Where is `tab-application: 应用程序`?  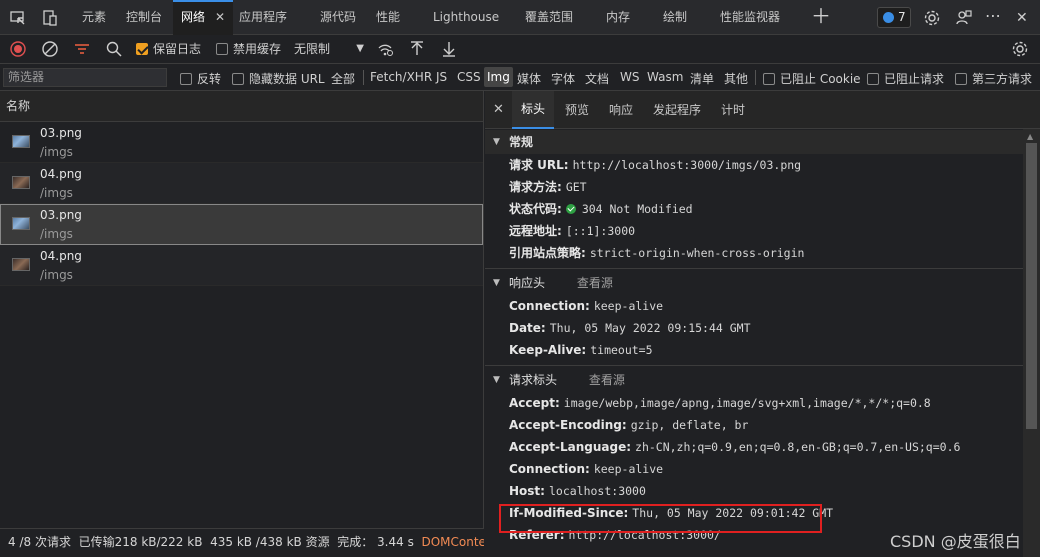
tab-application: 应用程序 is located at coordinates (263, 17).